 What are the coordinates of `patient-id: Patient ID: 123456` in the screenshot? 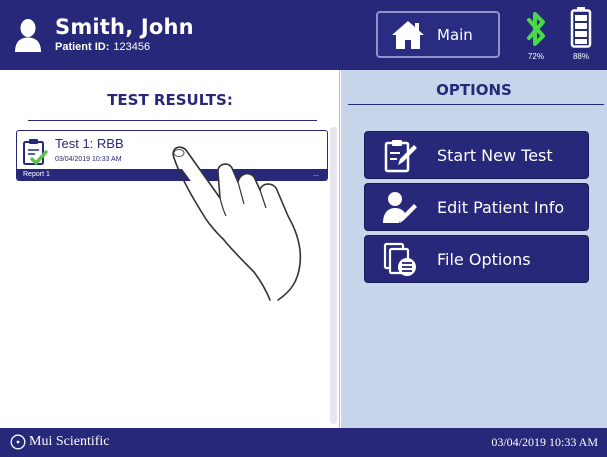 It's located at (102, 47).